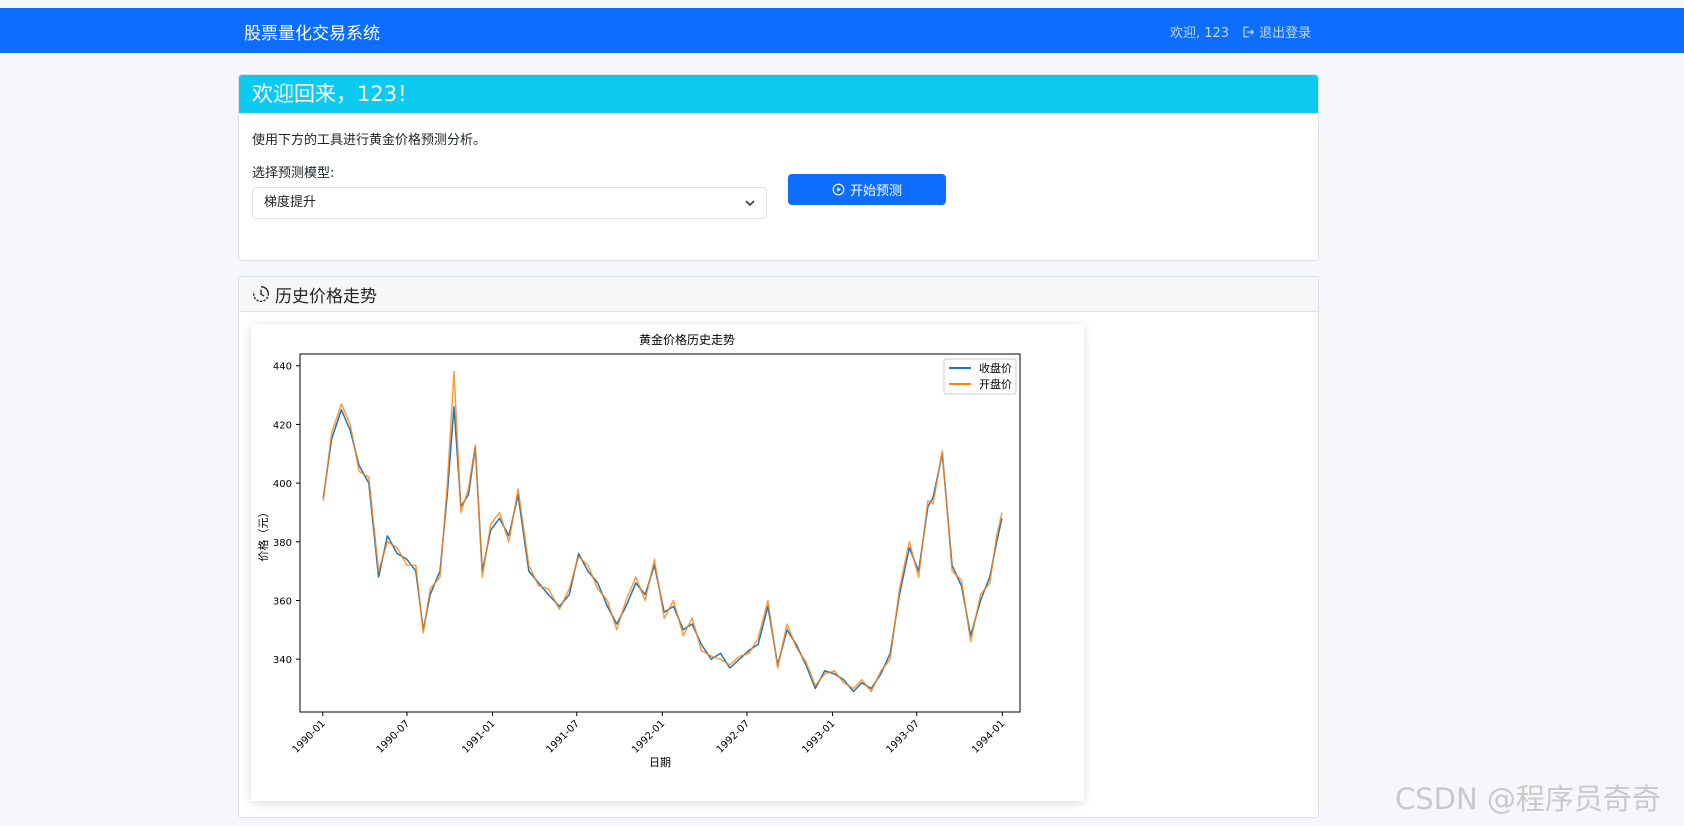 The height and width of the screenshot is (826, 1684). I want to click on history-card-header: 历史价格走势, so click(778, 294).